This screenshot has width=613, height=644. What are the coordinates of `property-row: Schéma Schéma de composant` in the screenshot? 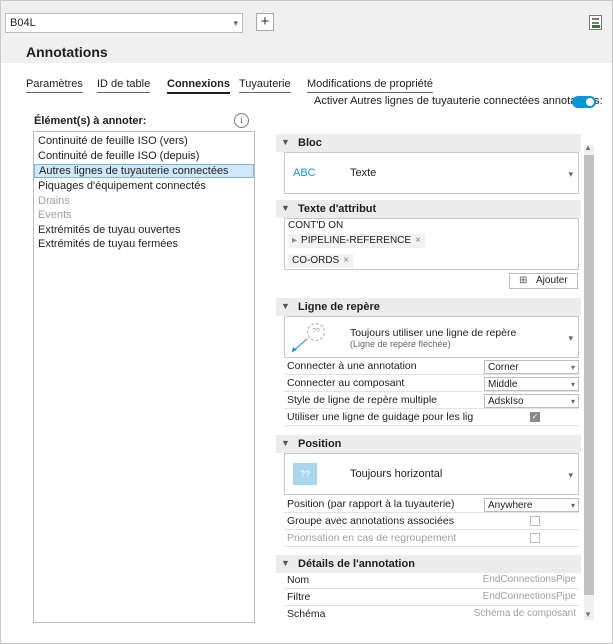 It's located at (431, 615).